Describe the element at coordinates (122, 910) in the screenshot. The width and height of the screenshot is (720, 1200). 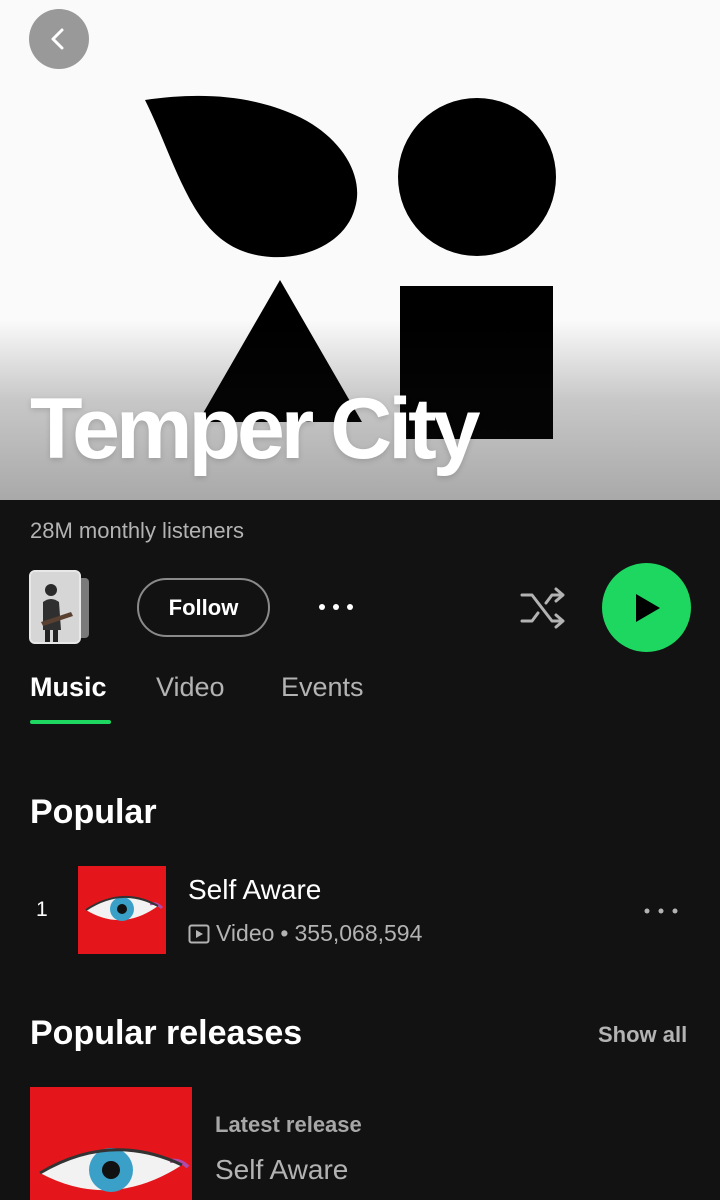
I see `track-cover` at that location.